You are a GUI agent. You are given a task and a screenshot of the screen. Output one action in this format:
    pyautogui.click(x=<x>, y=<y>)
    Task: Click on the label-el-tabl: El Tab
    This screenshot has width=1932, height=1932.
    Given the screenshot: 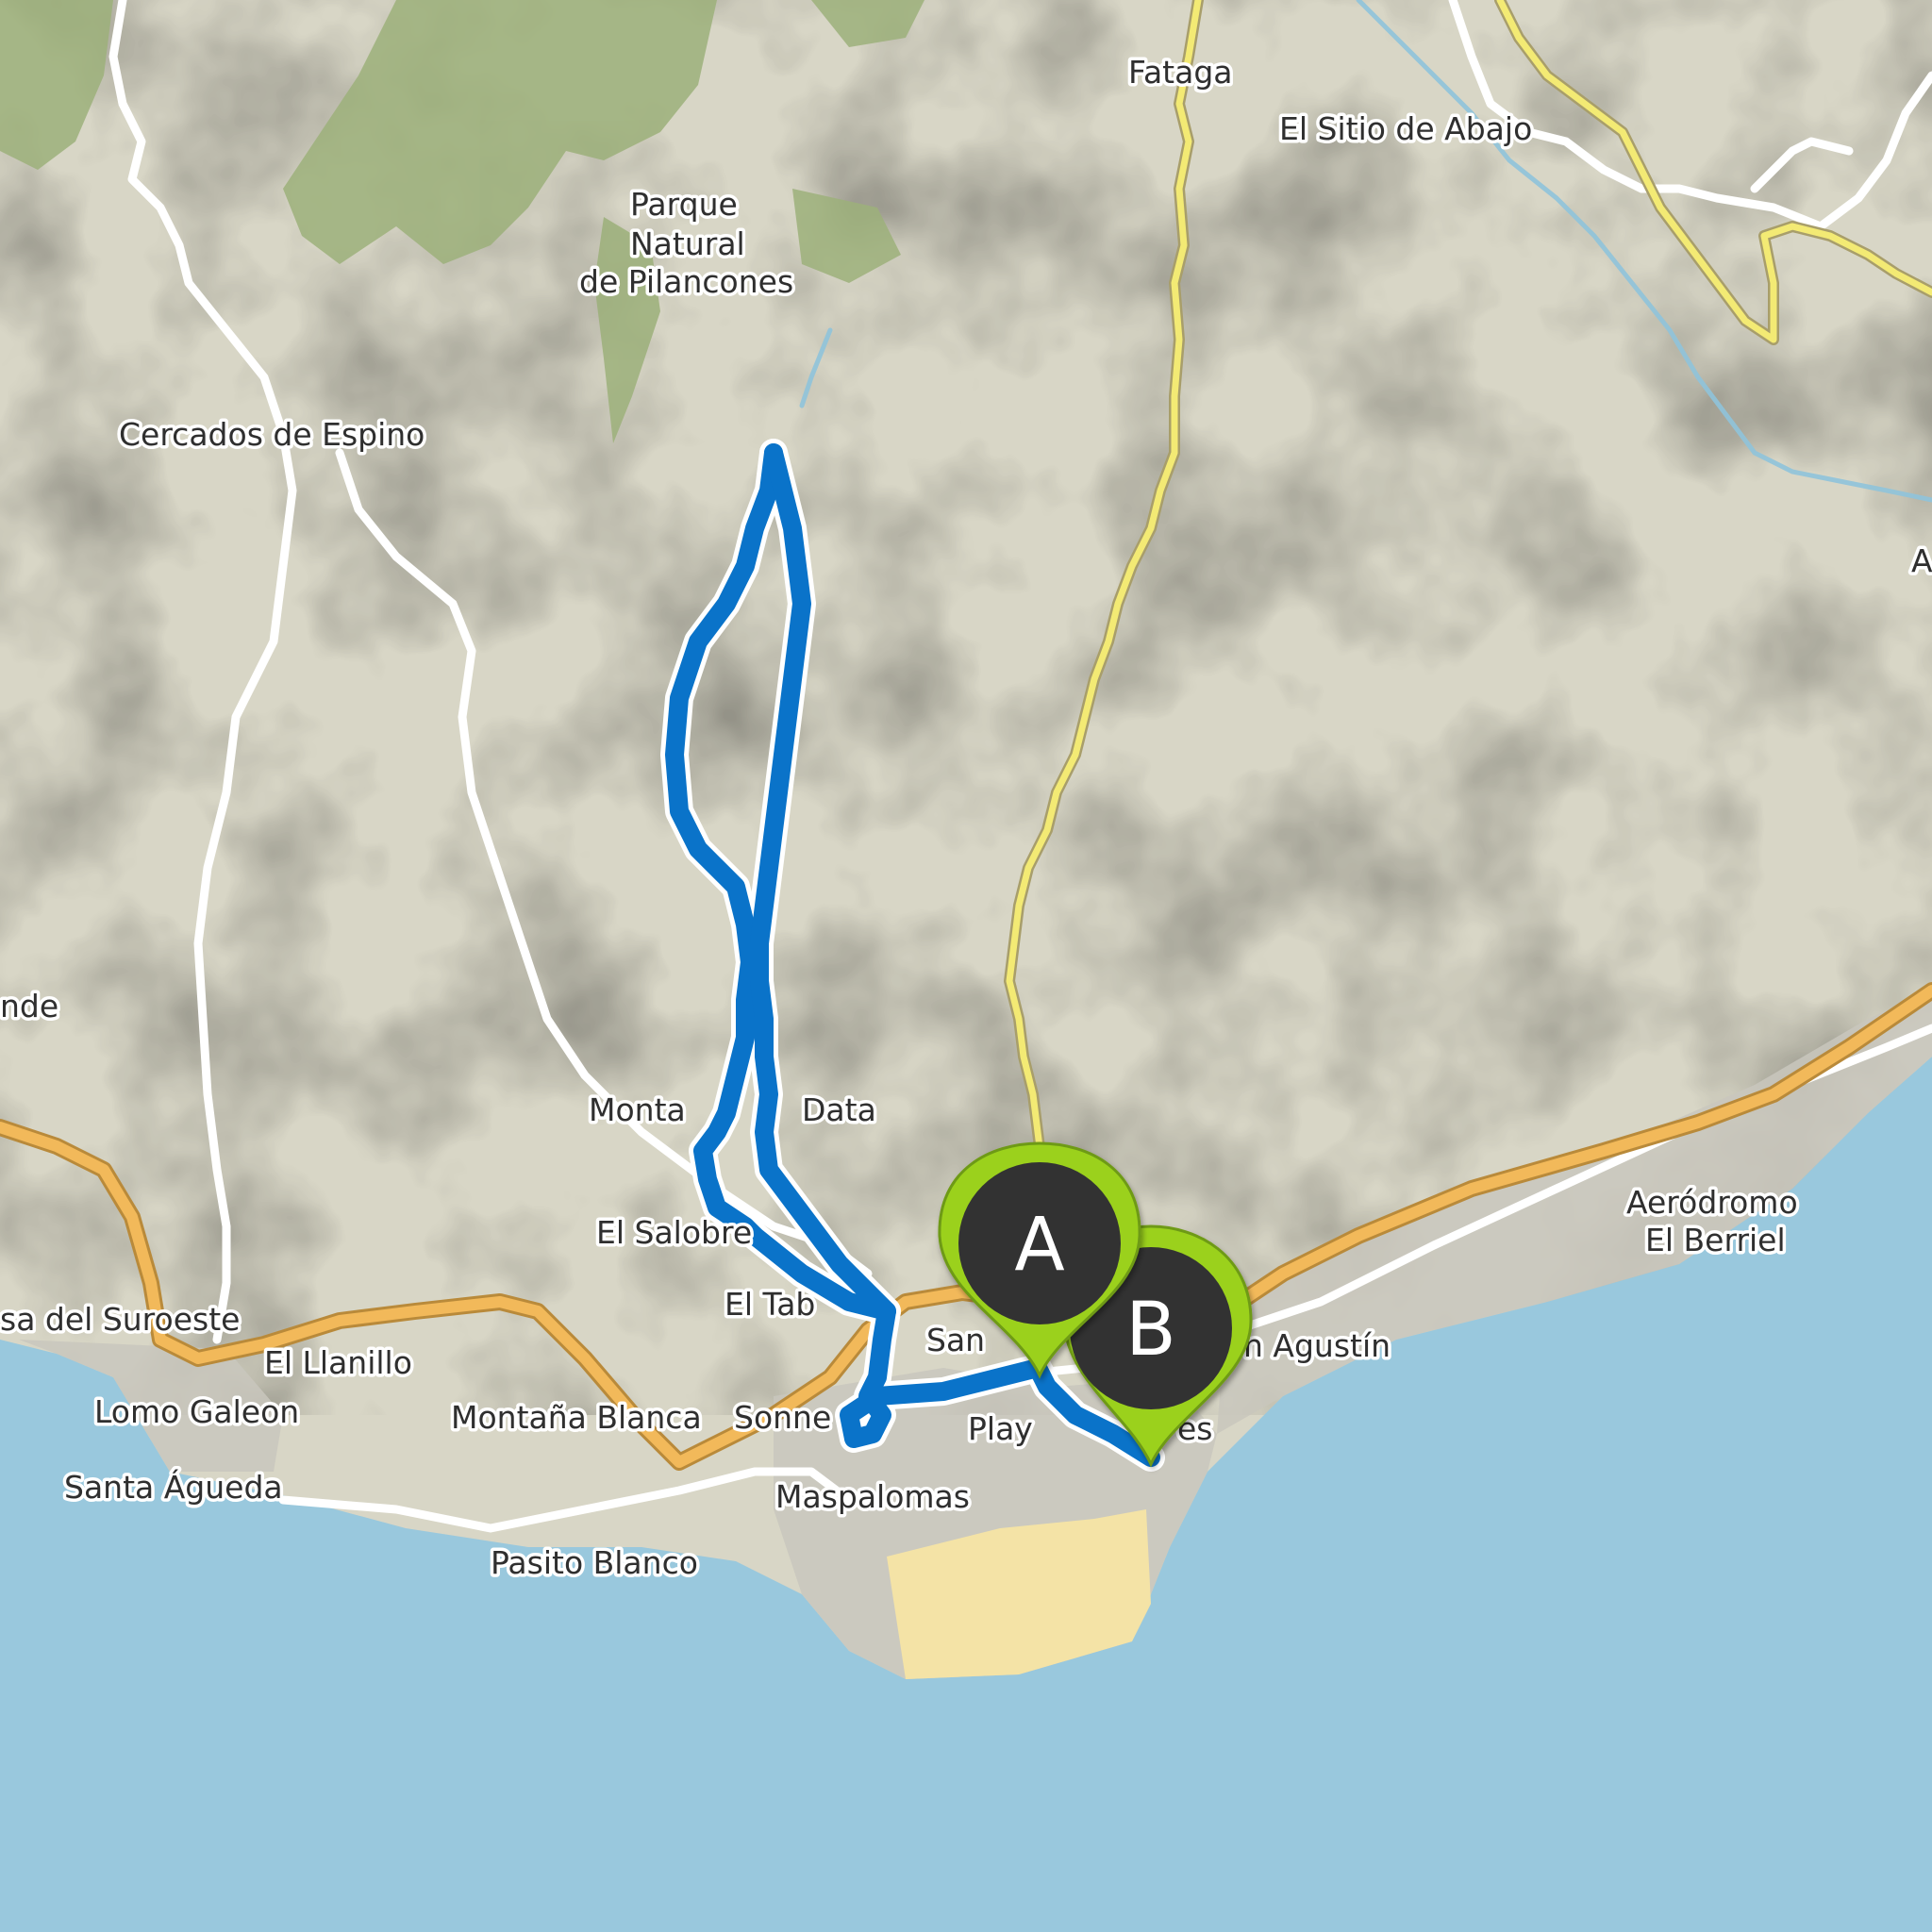 What is the action you would take?
    pyautogui.click(x=769, y=1304)
    